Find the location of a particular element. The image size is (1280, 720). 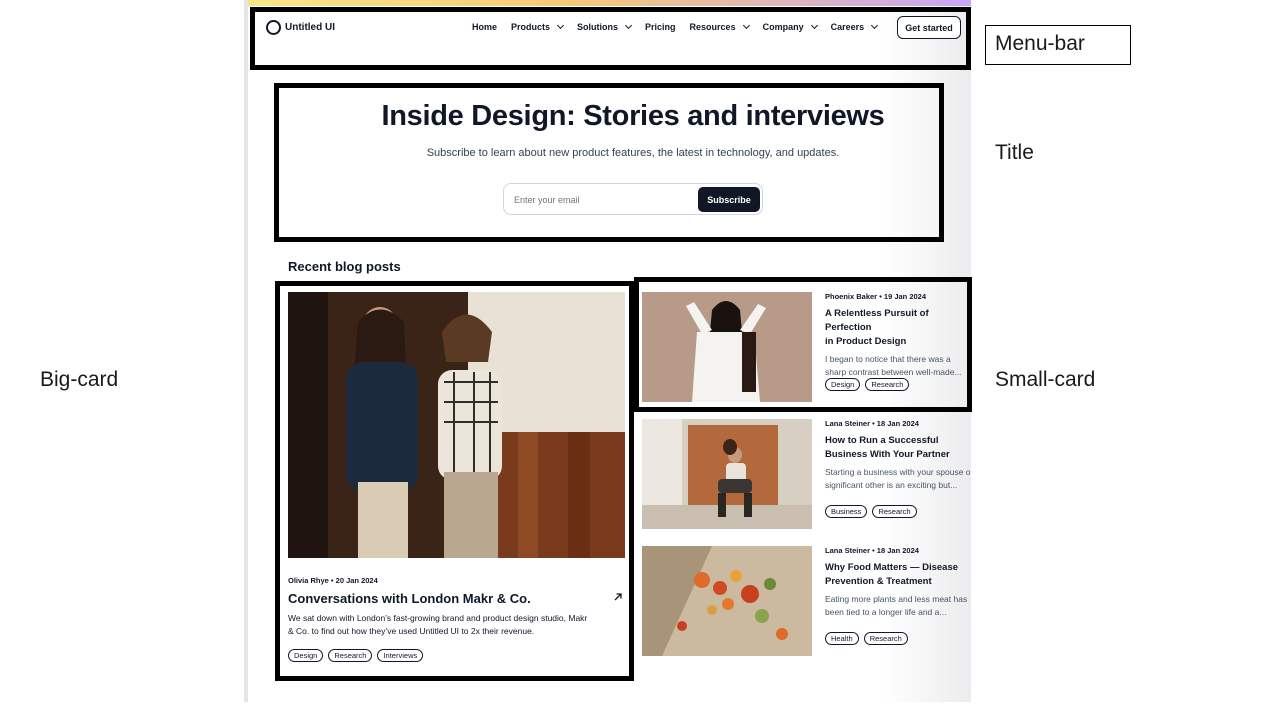

nav-item-label: Home is located at coordinates (485, 27).